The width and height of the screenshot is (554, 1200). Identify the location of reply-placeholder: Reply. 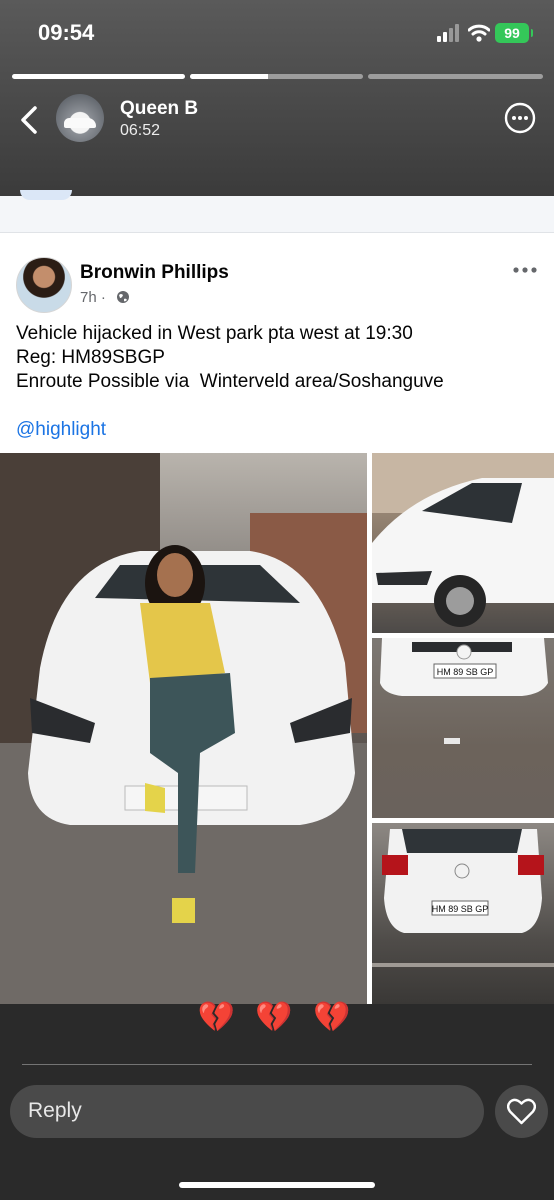
(55, 1110).